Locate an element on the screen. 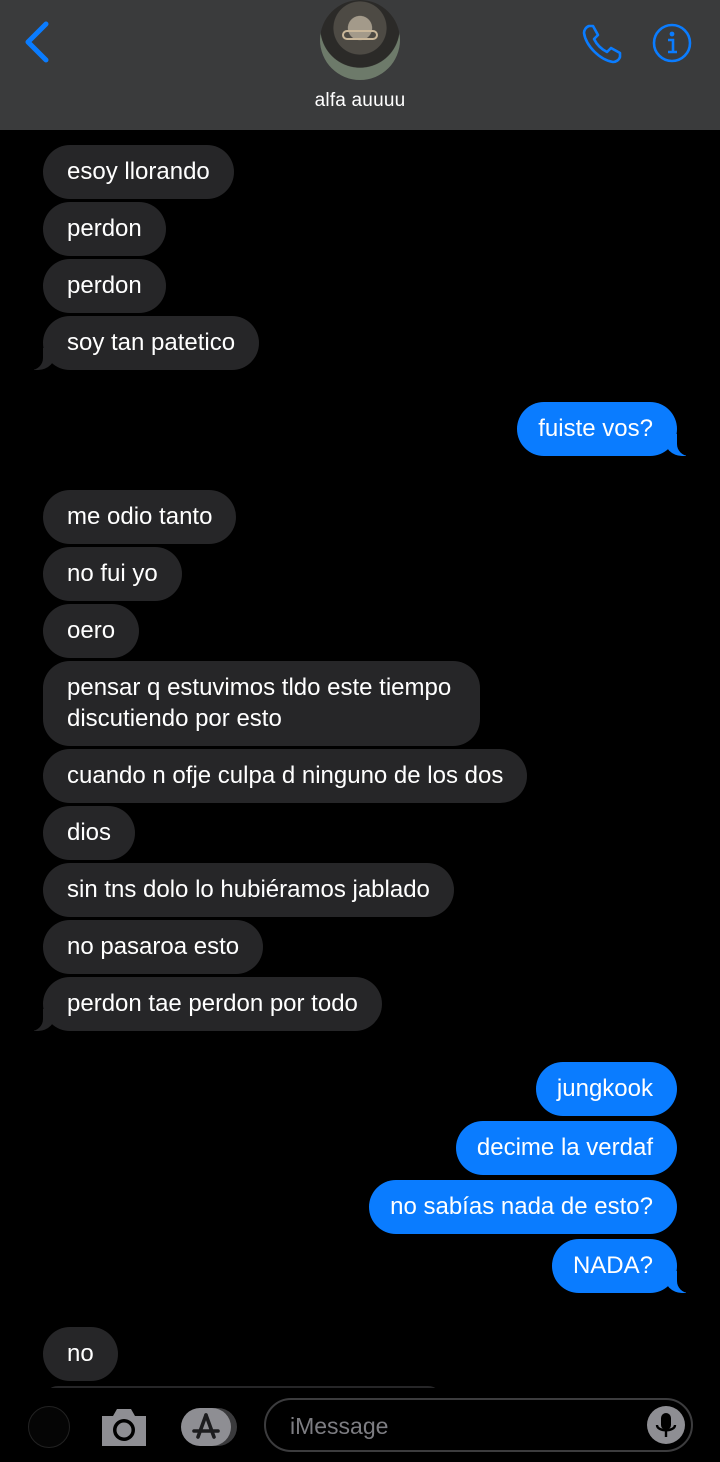  call-button is located at coordinates (603, 44).